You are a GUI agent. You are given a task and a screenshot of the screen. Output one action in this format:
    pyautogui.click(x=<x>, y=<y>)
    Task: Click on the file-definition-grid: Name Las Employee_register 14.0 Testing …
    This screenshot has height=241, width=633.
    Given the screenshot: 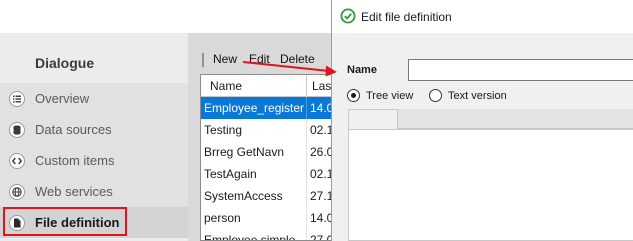 What is the action you would take?
    pyautogui.click(x=266, y=157)
    